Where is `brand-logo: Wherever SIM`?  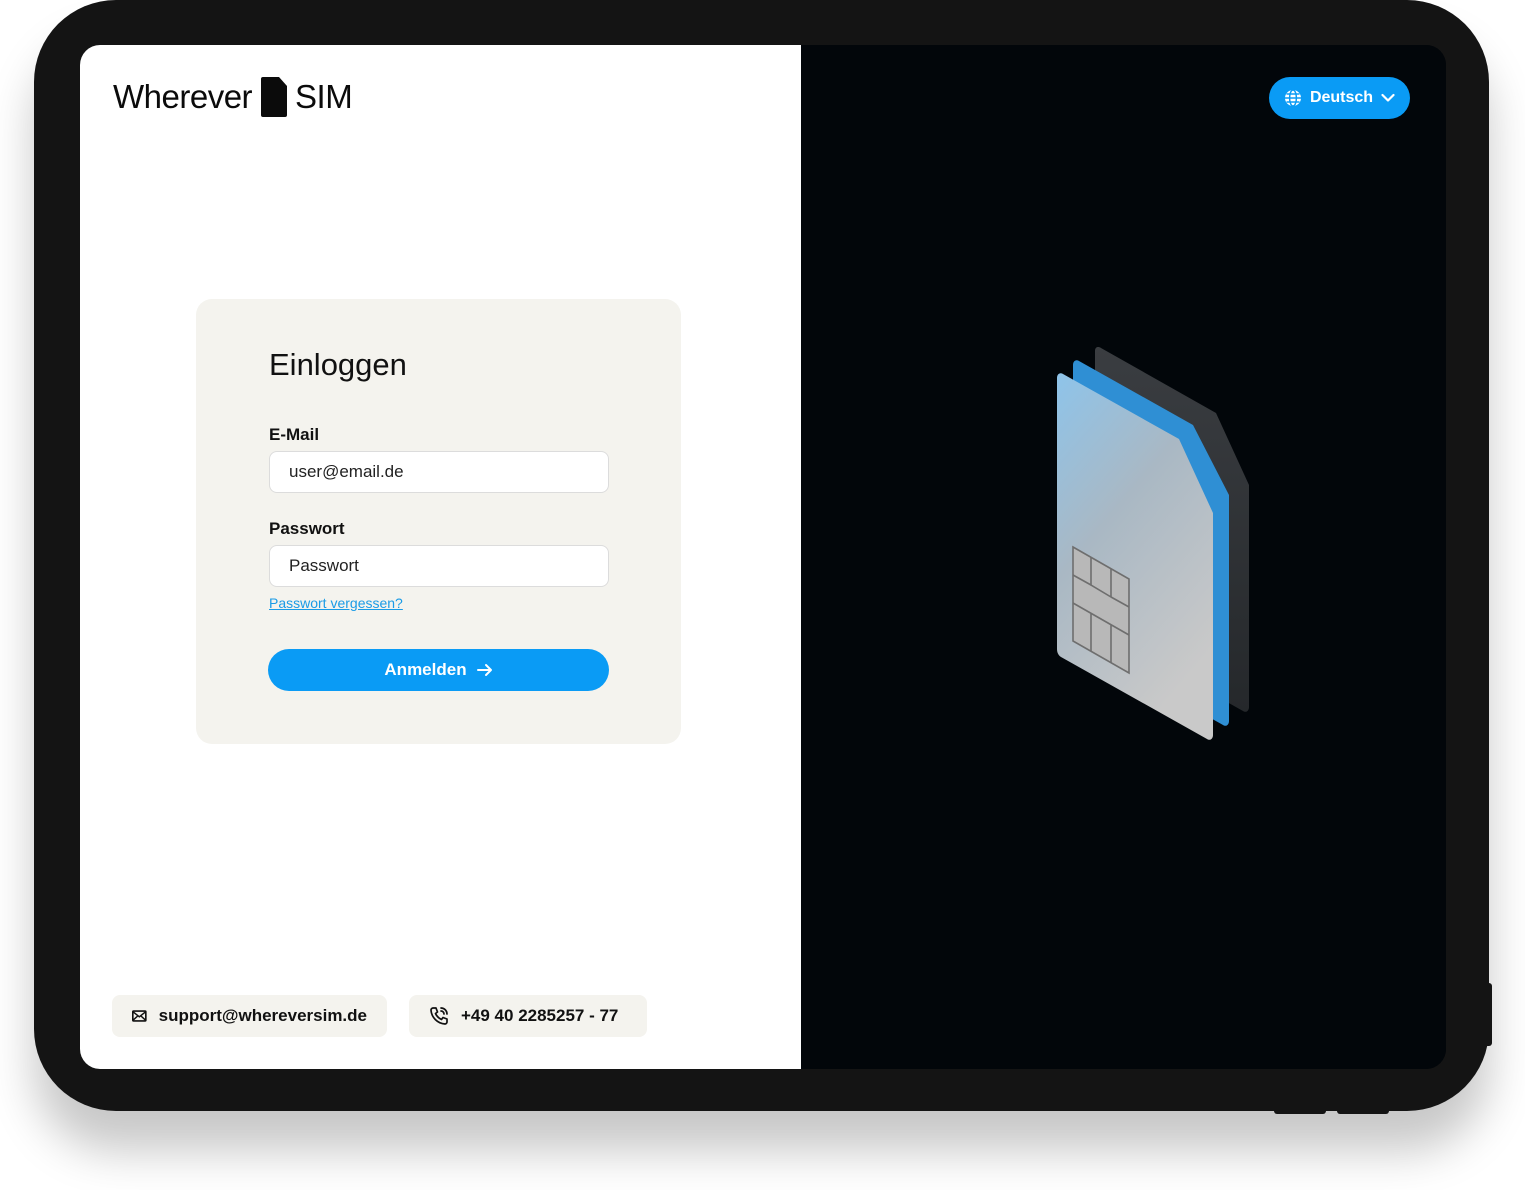 brand-logo: Wherever SIM is located at coordinates (233, 97).